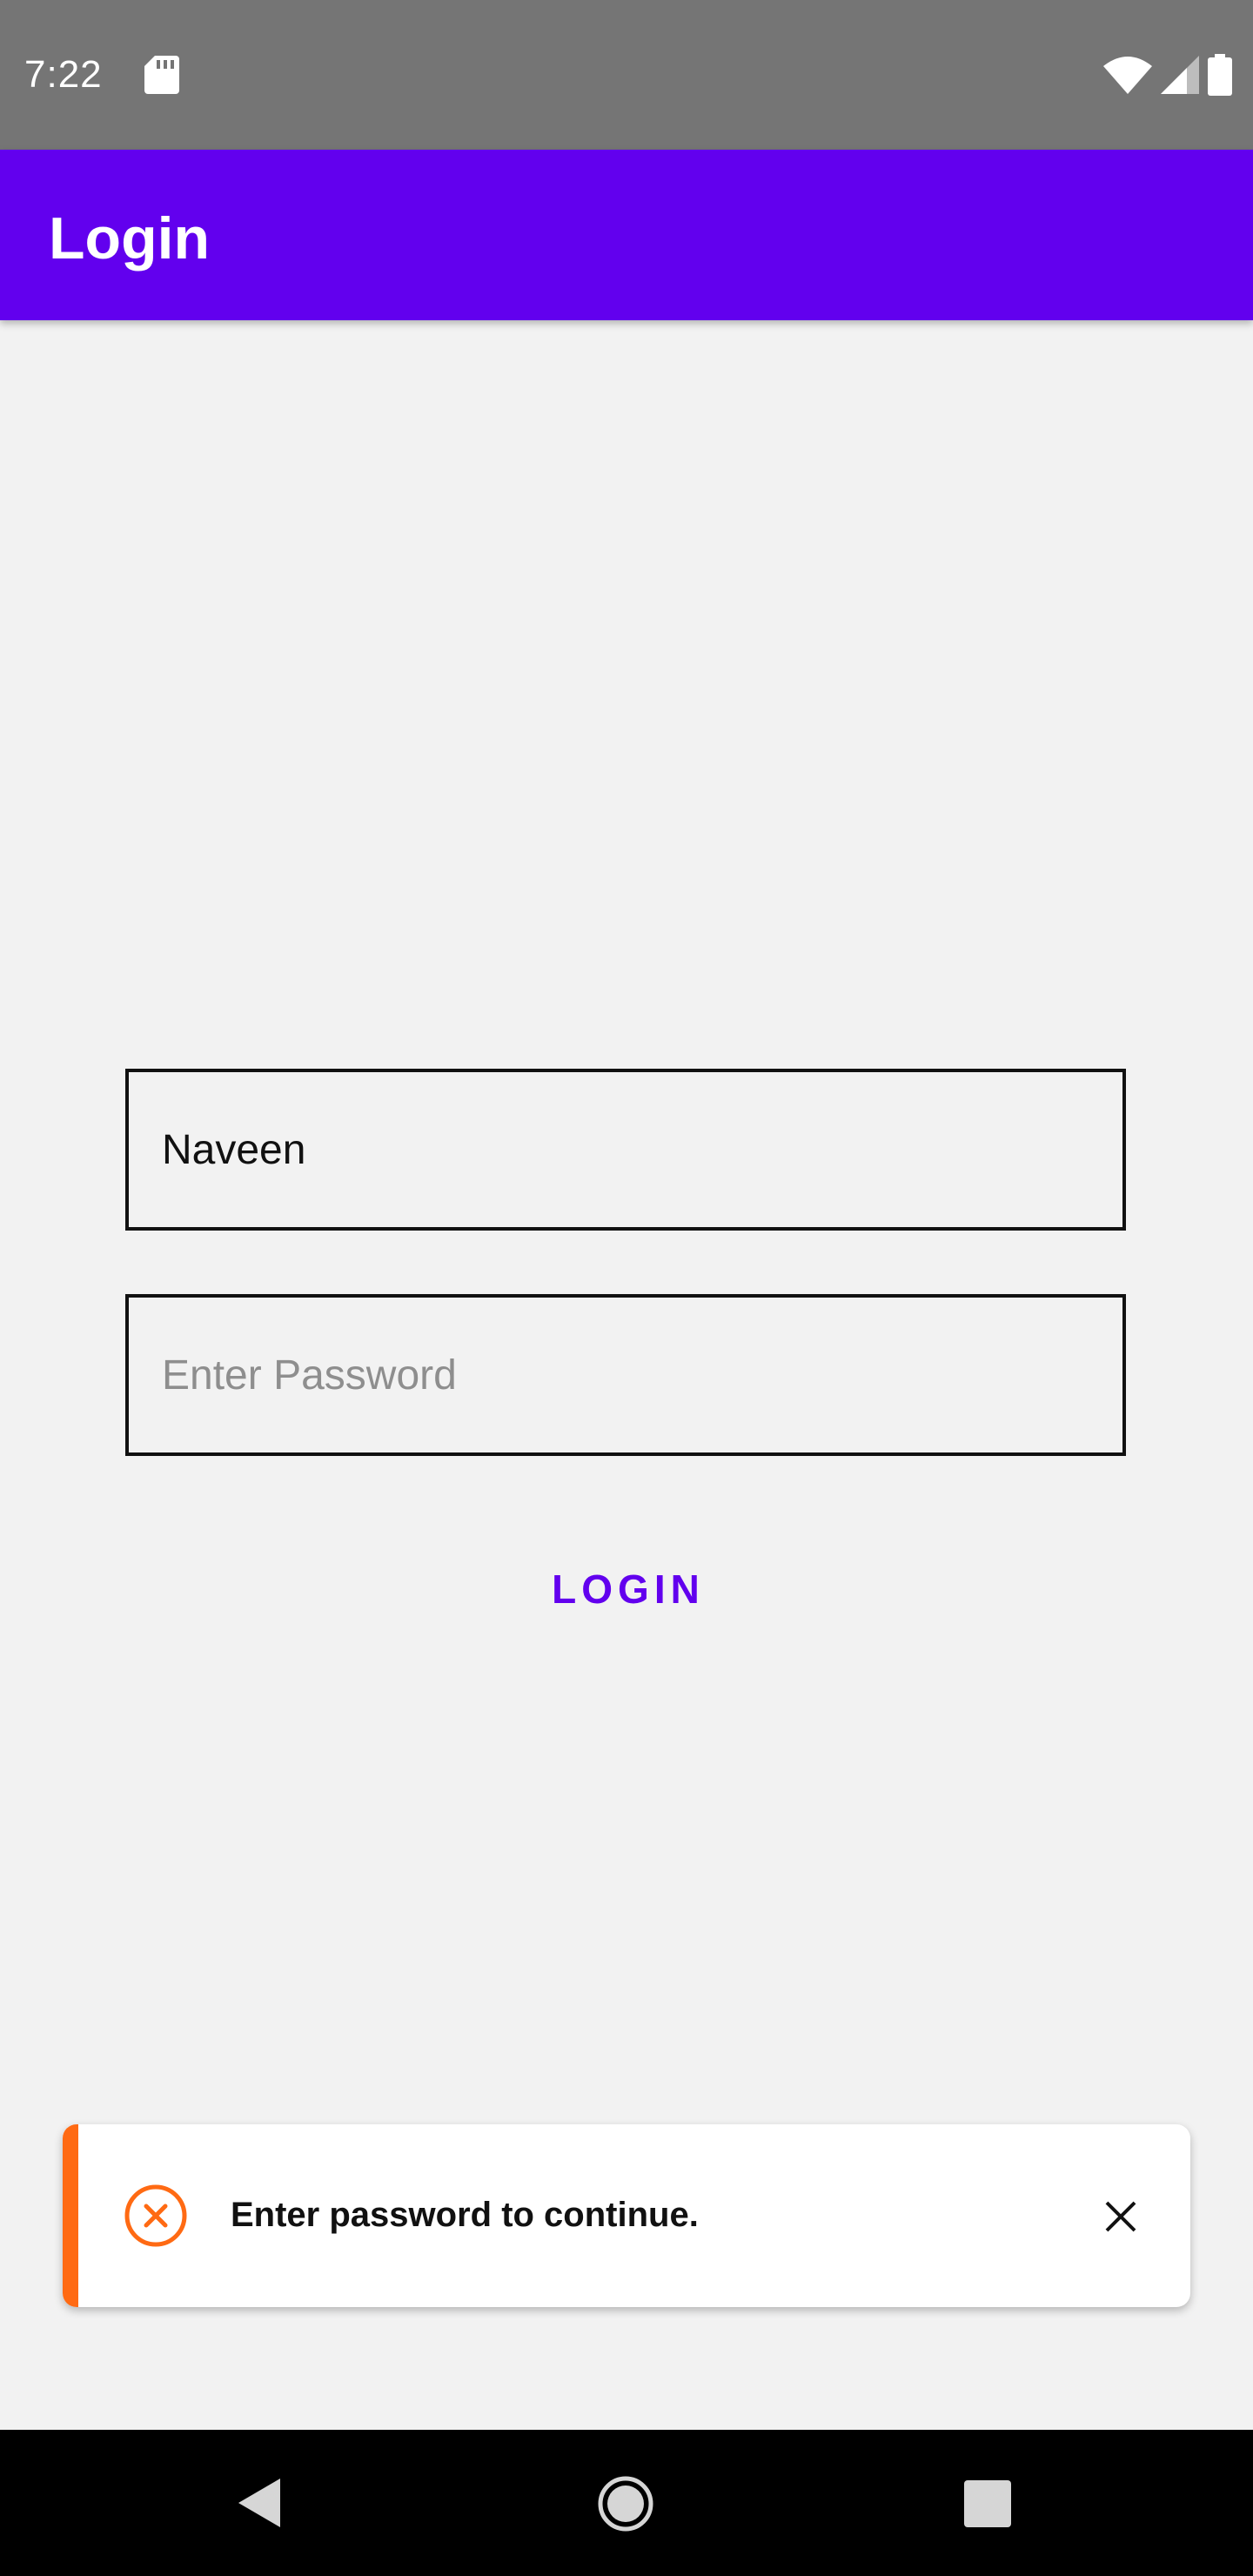 Image resolution: width=1253 pixels, height=2576 pixels. I want to click on back-icon, so click(259, 2505).